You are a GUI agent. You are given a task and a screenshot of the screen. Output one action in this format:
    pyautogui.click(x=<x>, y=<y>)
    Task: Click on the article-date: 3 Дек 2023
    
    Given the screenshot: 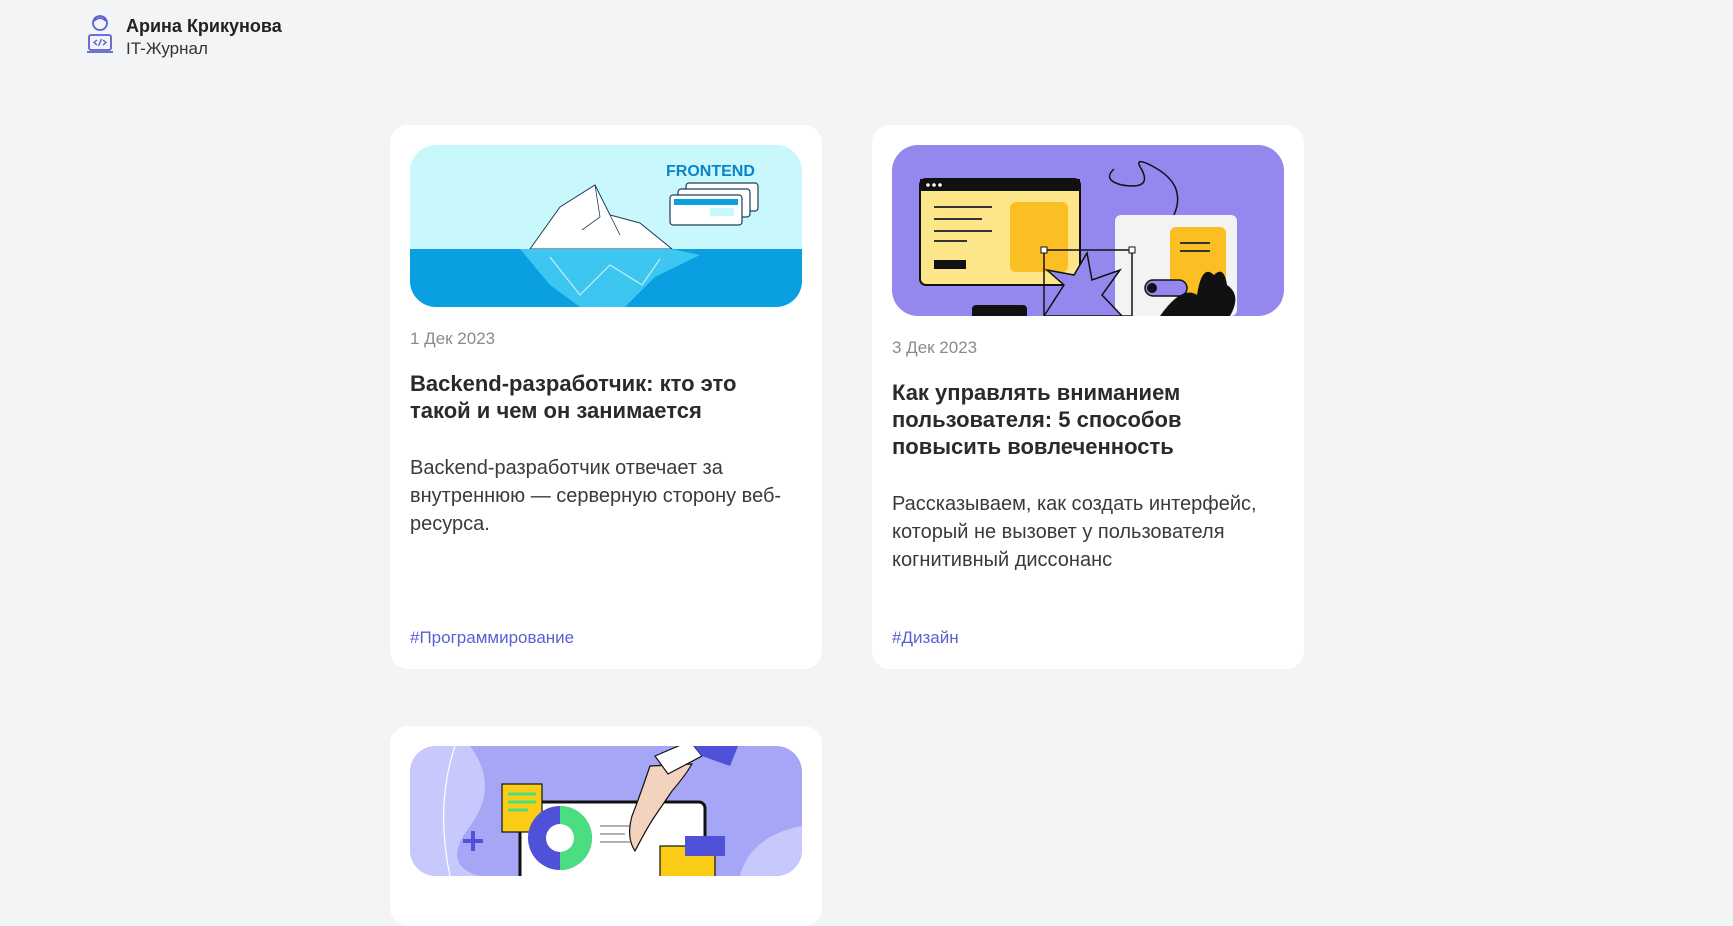 What is the action you would take?
    pyautogui.click(x=935, y=347)
    